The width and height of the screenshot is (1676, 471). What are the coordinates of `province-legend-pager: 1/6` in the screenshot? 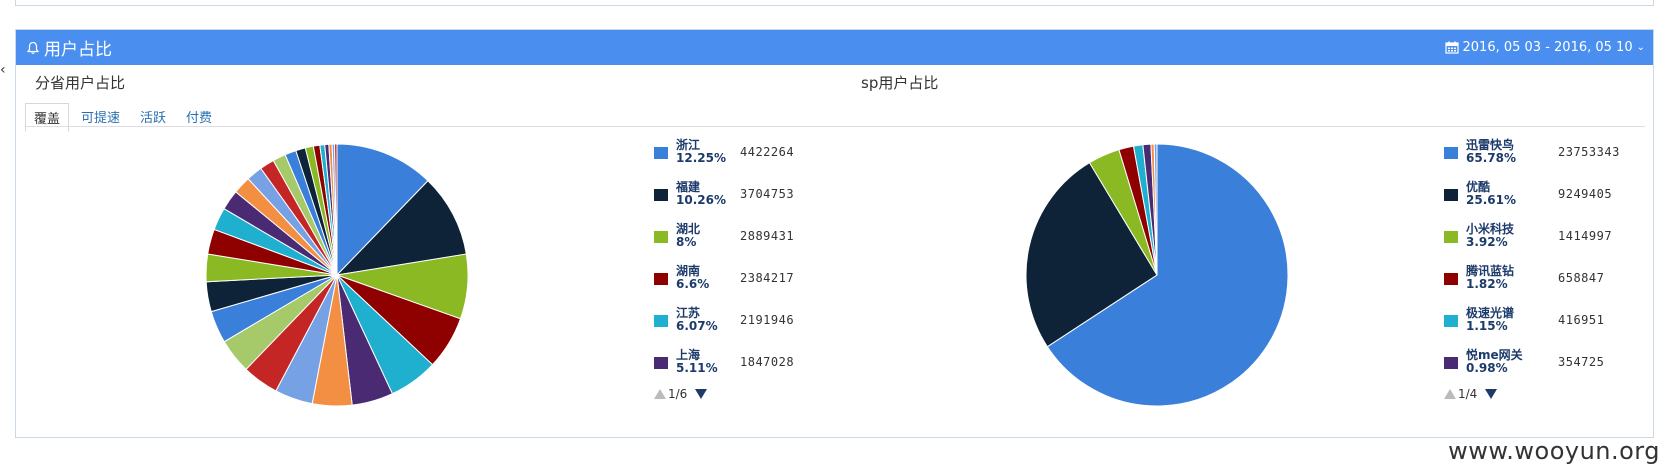 It's located at (681, 394).